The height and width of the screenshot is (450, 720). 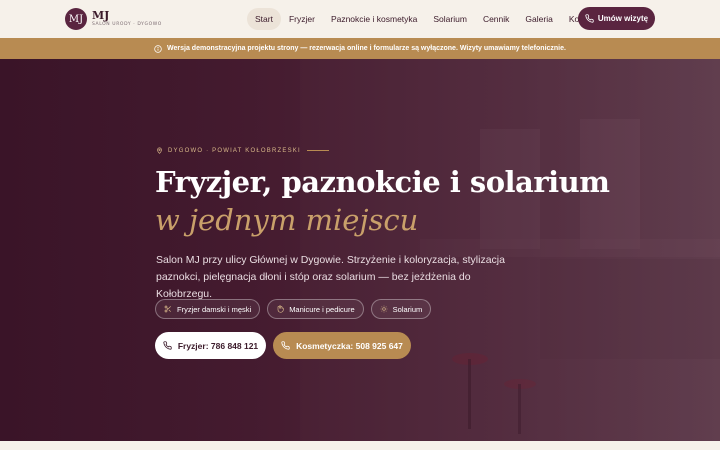 I want to click on book-appointment-button: Umów wizytę, so click(x=616, y=18).